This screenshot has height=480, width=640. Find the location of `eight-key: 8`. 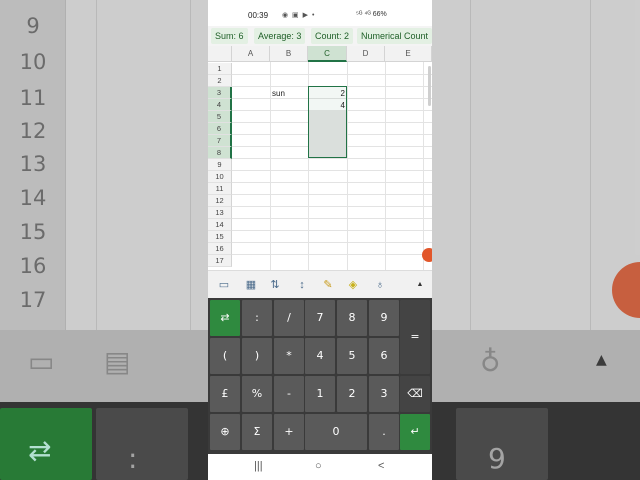

eight-key: 8 is located at coordinates (352, 318).